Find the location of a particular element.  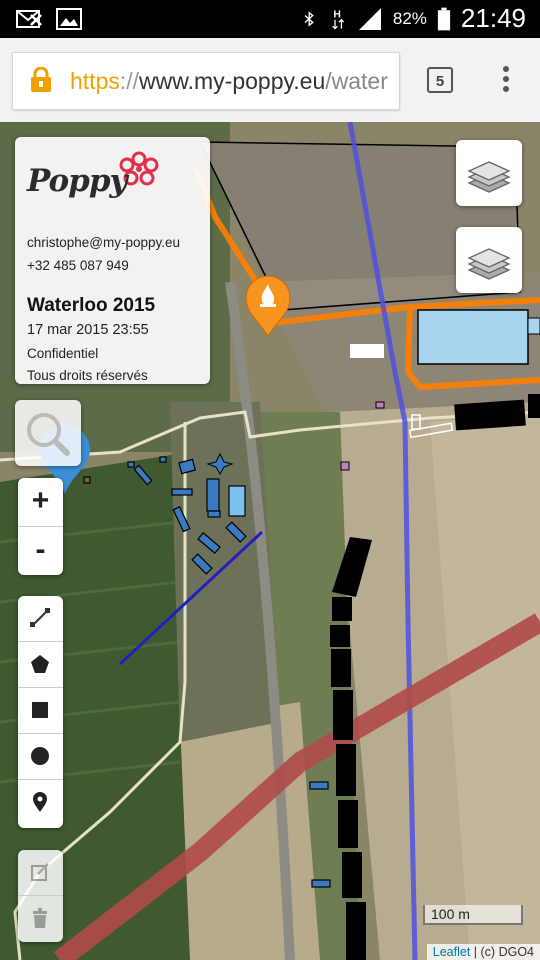

url-scheme: https is located at coordinates (95, 81).